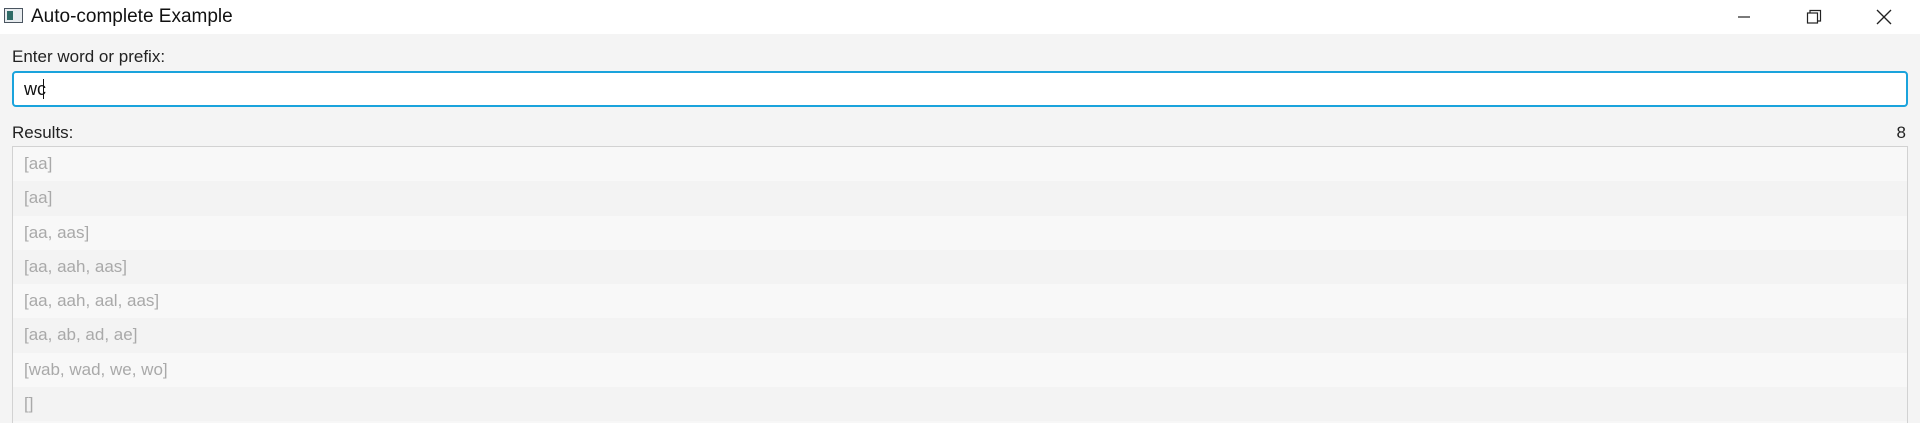 The width and height of the screenshot is (1920, 423). What do you see at coordinates (960, 335) in the screenshot?
I see `list-item: [aa, ab, ad, ae]` at bounding box center [960, 335].